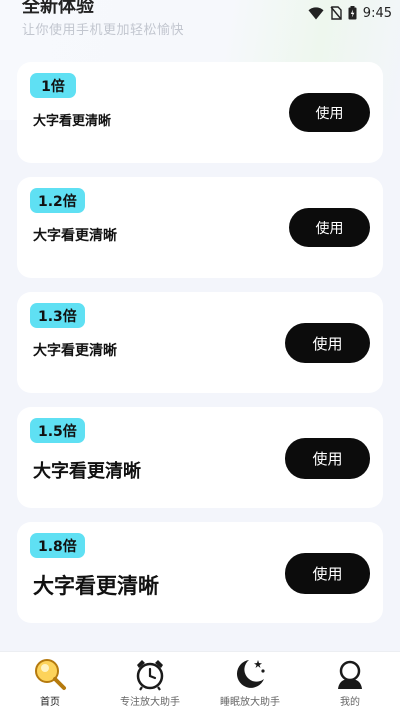  Describe the element at coordinates (57, 200) in the screenshot. I see `zoom-level-badge: 1.2倍` at that location.